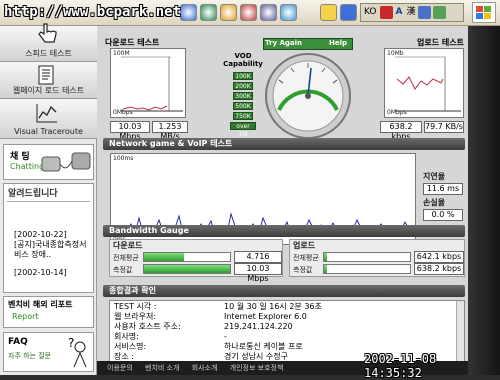 The image size is (500, 380). I want to click on bandwidth-upload-cur-value: 638.2 kbps, so click(439, 269).